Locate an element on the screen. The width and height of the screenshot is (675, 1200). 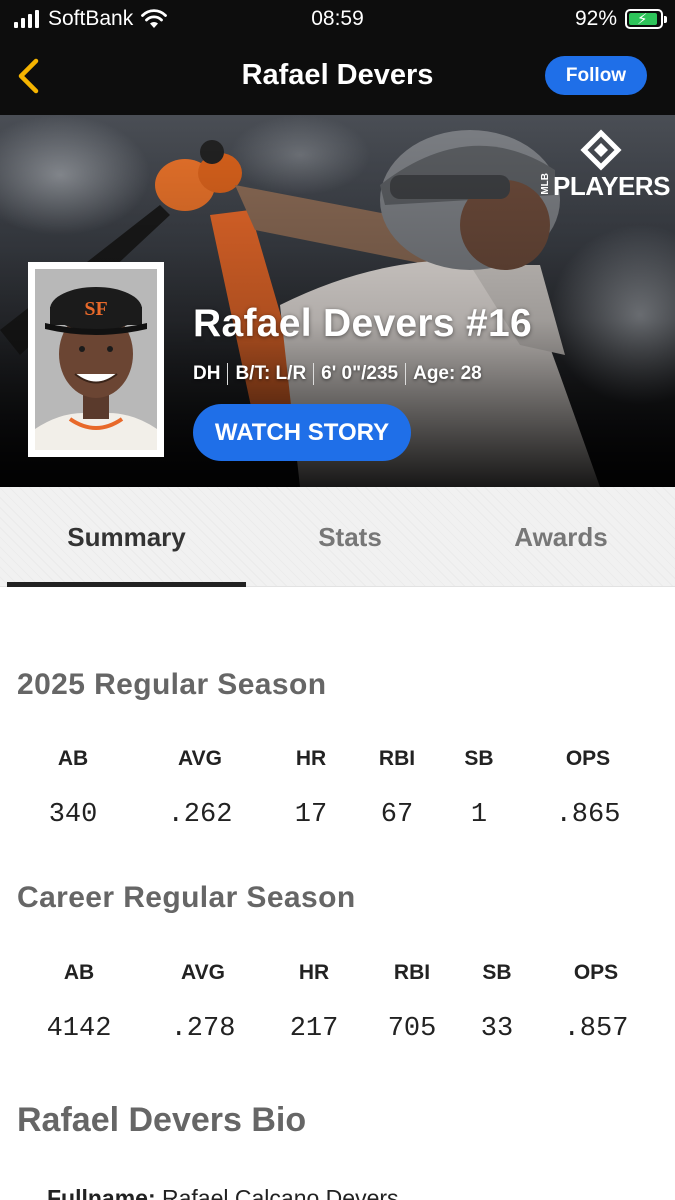
mlb-players-logo-text: PLAYERS is located at coordinates (611, 186).